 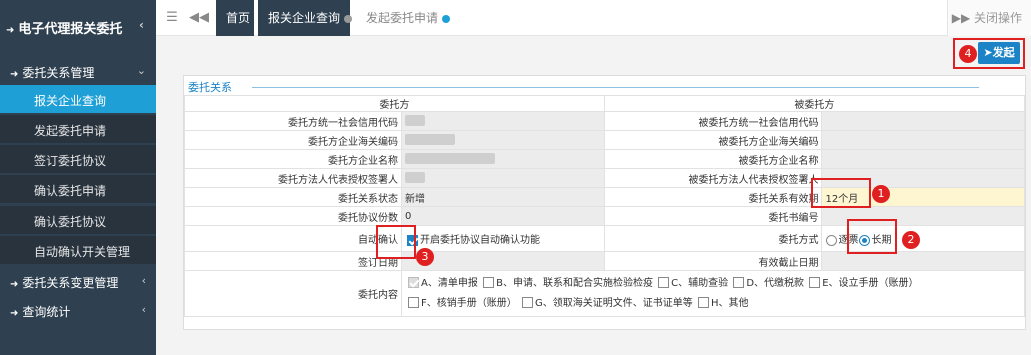 What do you see at coordinates (713, 238) in the screenshot?
I see `mode-label: 委托方式` at bounding box center [713, 238].